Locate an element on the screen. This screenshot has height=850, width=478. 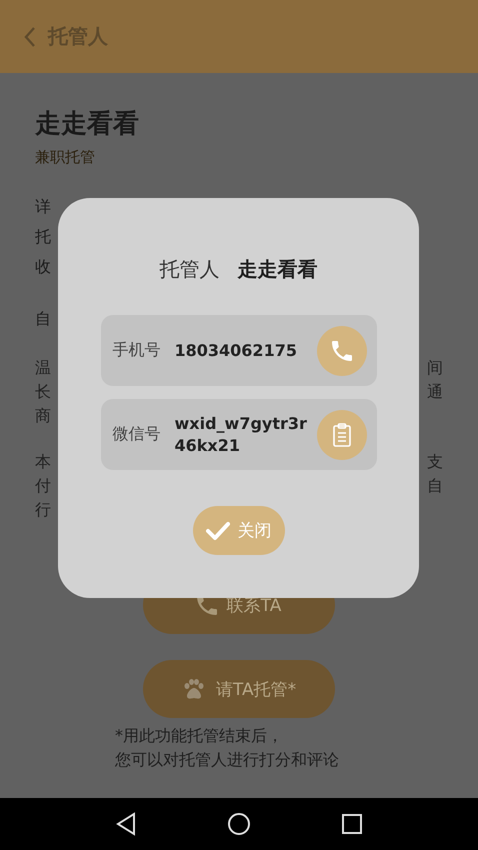
text-fragment: 行 is located at coordinates (43, 510).